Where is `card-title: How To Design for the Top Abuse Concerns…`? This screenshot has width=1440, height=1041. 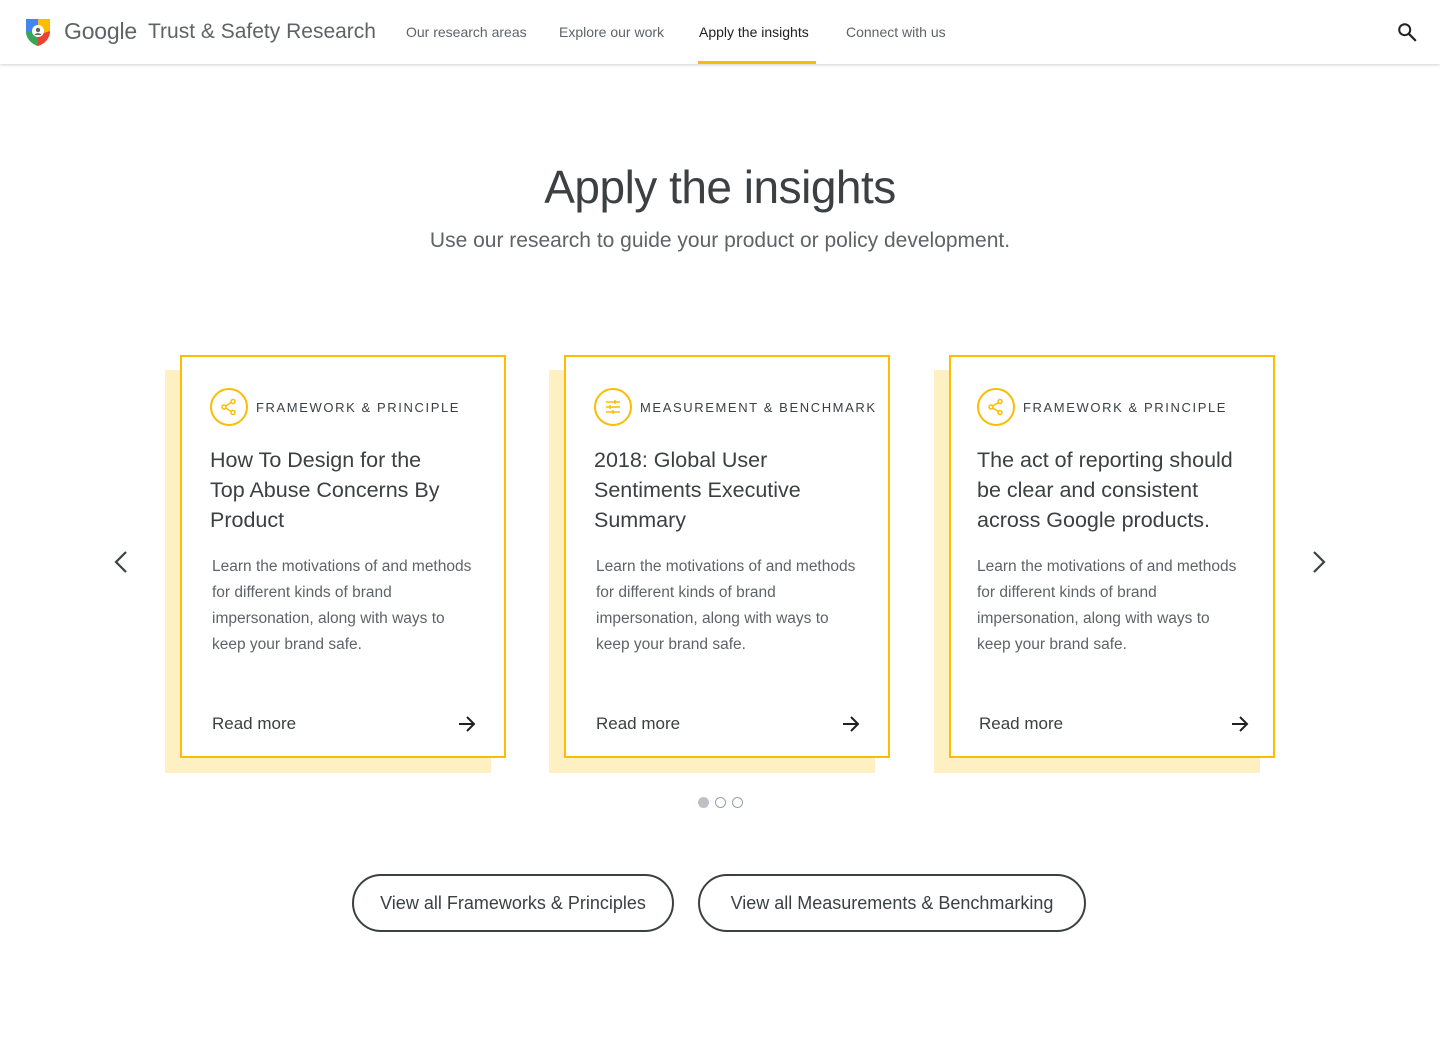 card-title: How To Design for the Top Abuse Concerns… is located at coordinates (325, 490).